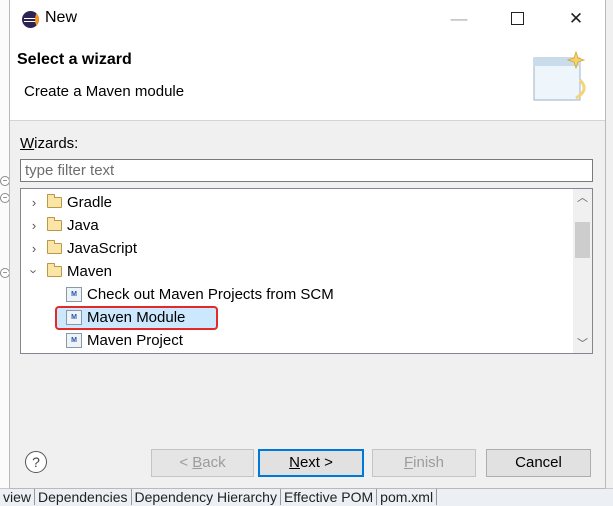  What do you see at coordinates (296, 294) in the screenshot?
I see `tree-item-checkout-scm: M Check out Maven Projects from SCM` at bounding box center [296, 294].